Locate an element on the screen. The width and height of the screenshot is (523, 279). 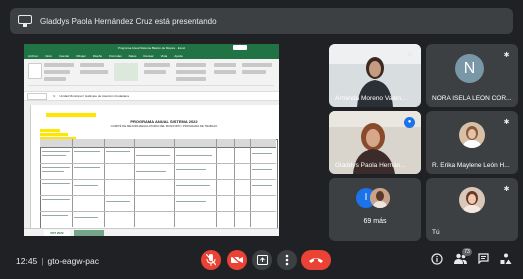
meeting-details-button is located at coordinates (437, 260).